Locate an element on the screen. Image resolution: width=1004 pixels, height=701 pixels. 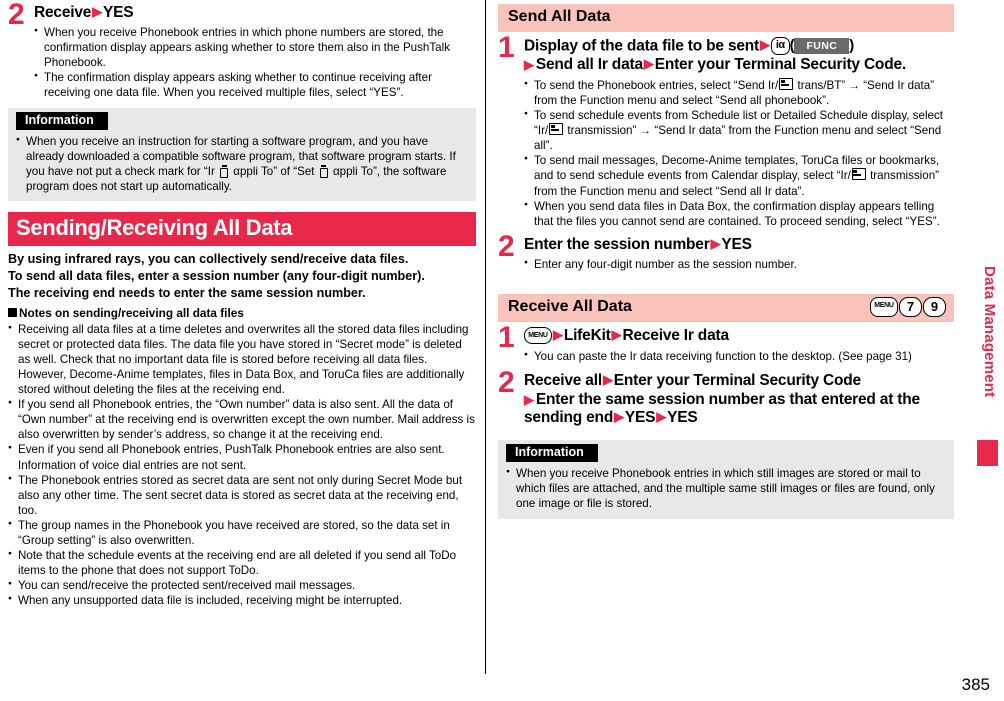
key-sequence-badges: MENU 7 9 is located at coordinates (908, 306).